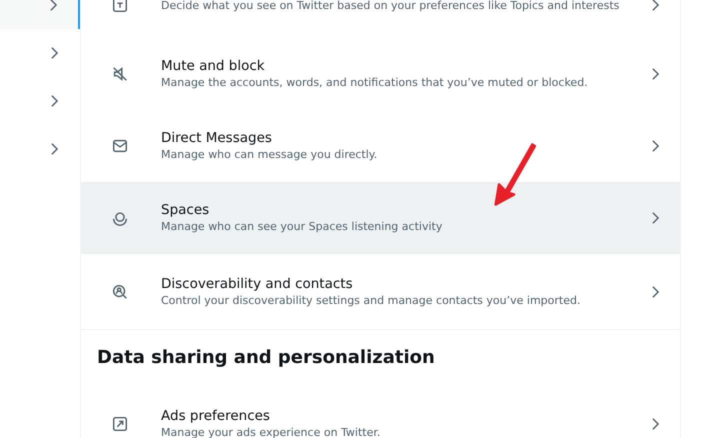 This screenshot has height=438, width=728. Describe the element at coordinates (390, 6) in the screenshot. I see `setting-description: Decide what you see on Twitter based on your preferences like Topics and interests` at that location.